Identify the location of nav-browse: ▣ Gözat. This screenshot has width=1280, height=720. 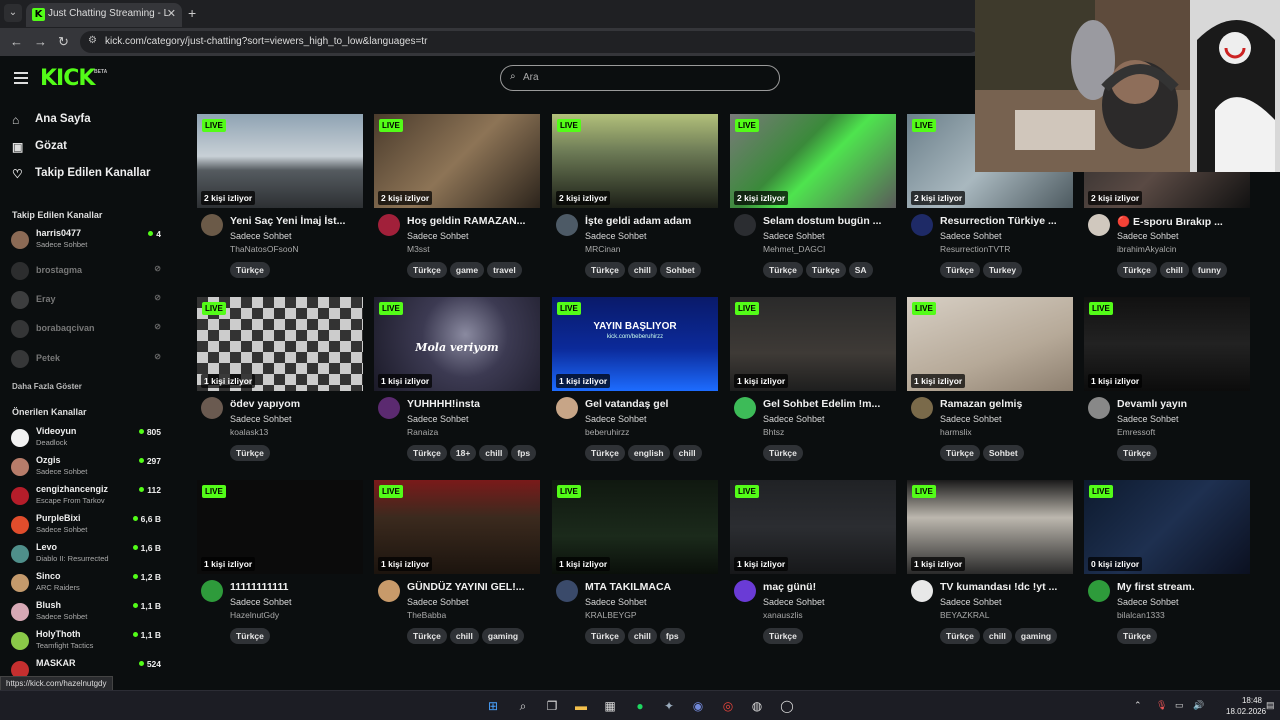
(87, 148).